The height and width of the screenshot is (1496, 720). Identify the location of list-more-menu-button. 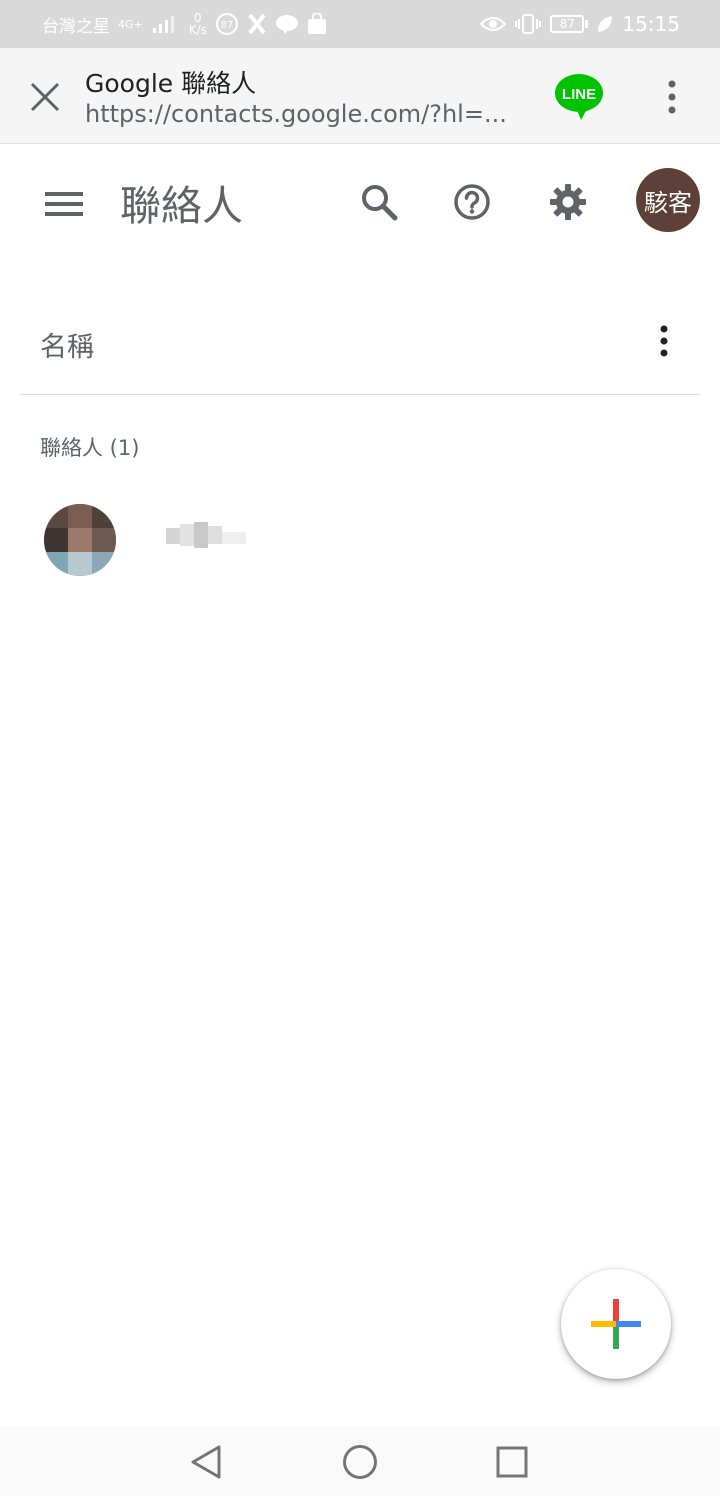
(664, 341).